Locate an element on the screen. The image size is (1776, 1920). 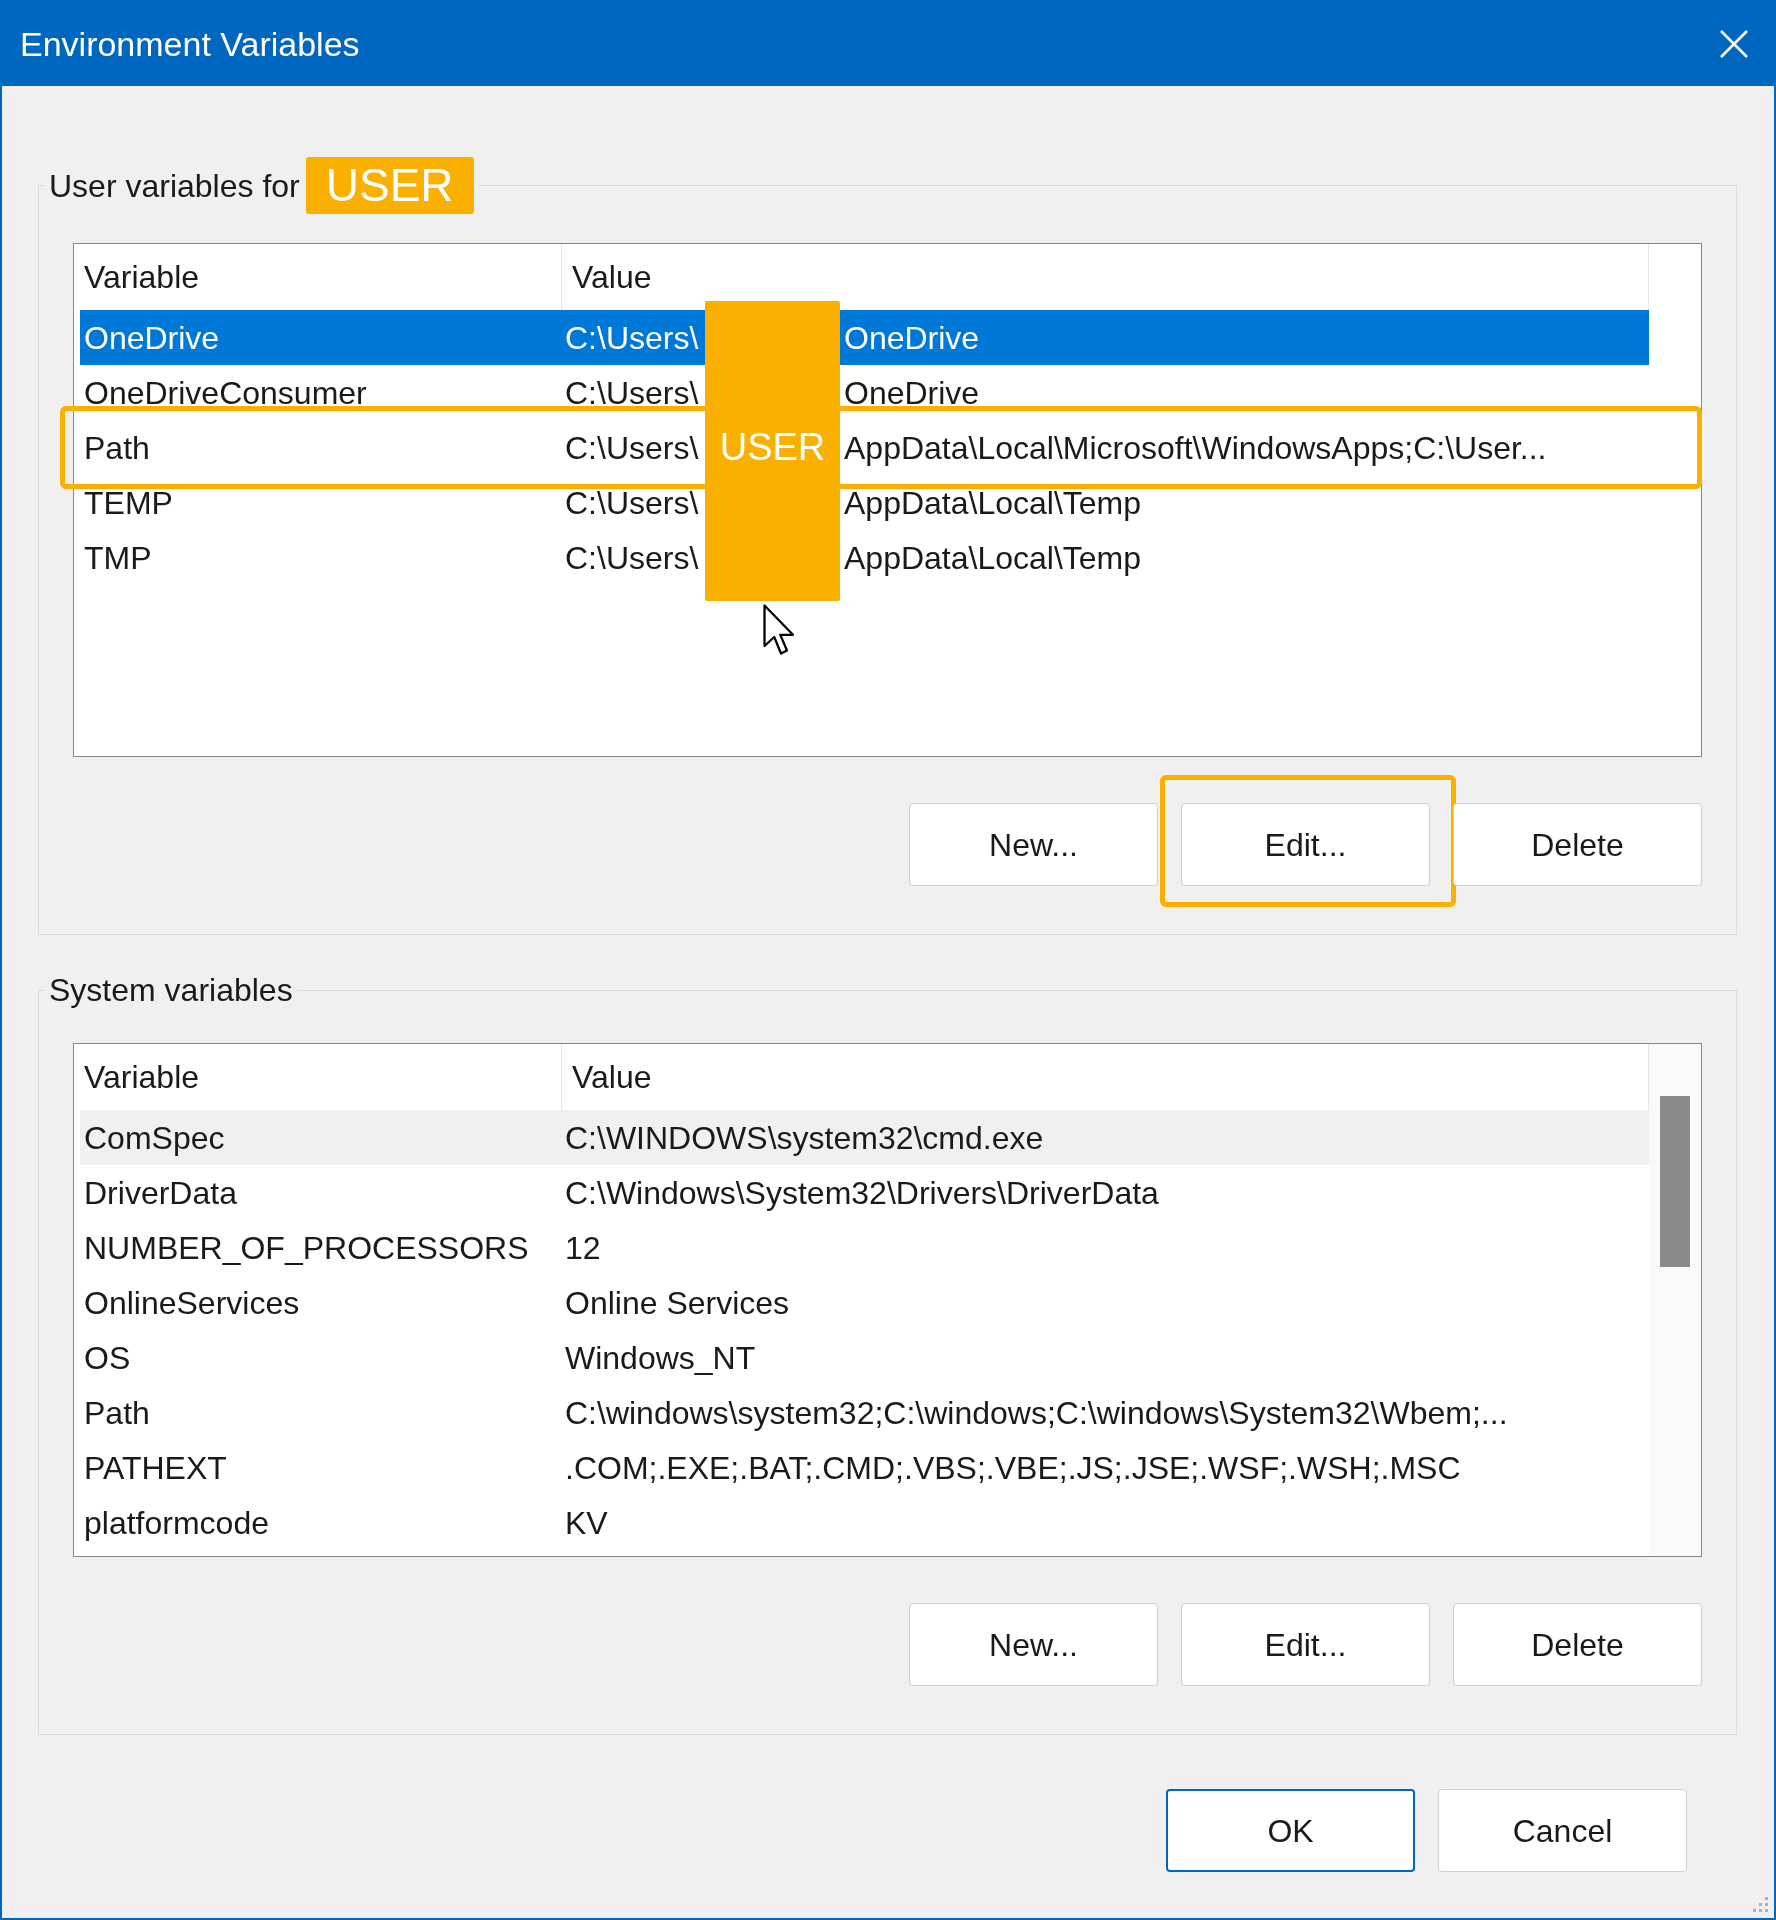
scrollbar is located at coordinates (1675, 1300).